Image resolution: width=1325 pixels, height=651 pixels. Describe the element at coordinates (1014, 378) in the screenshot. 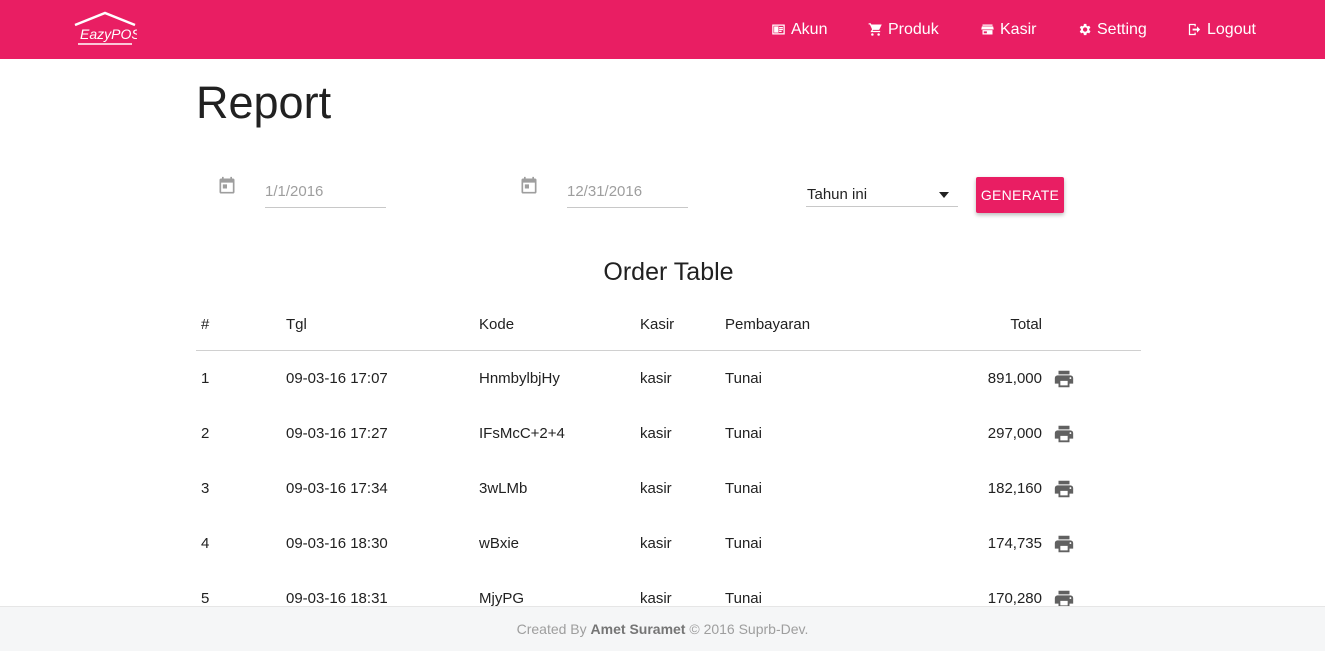

I see `cell-total: 891,000` at that location.